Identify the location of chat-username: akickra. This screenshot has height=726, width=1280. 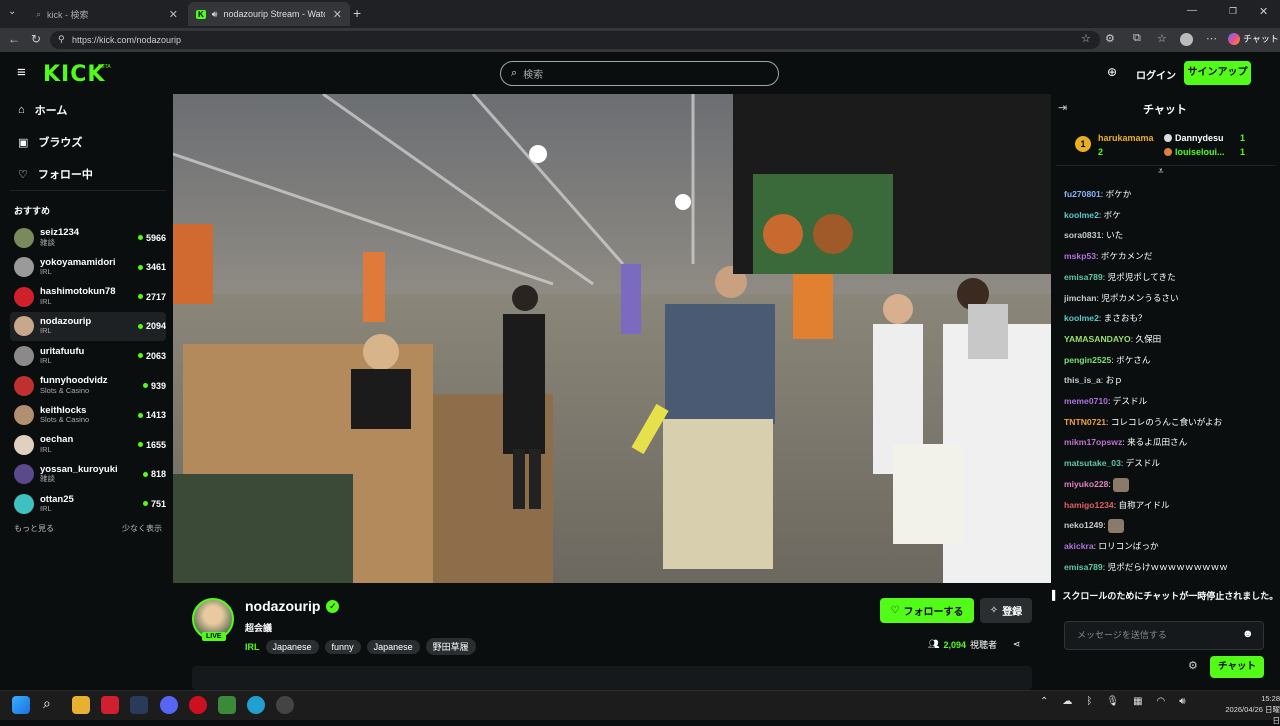
(1079, 546).